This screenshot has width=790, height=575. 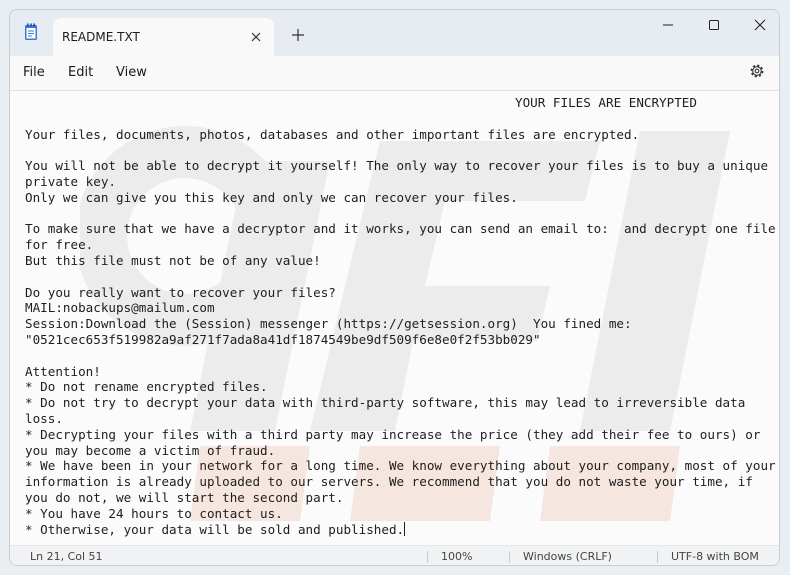 I want to click on plus-icon, so click(x=298, y=35).